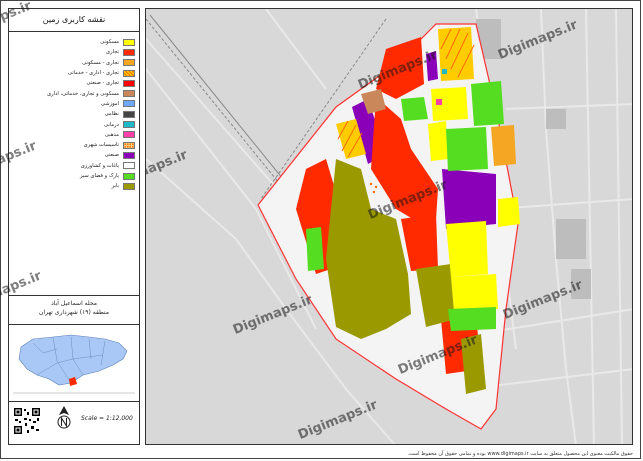  Describe the element at coordinates (27, 421) in the screenshot. I see `qr-code-icon` at that location.